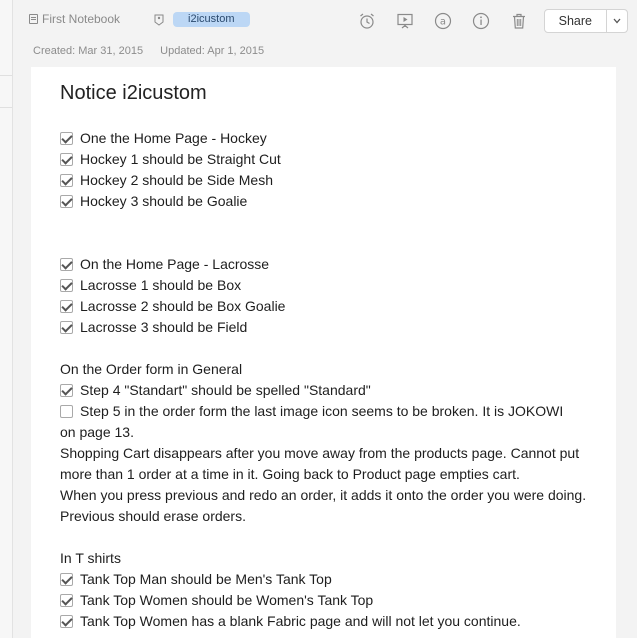 This screenshot has height=638, width=637. I want to click on checklist-text-continued: on page 13., so click(97, 432).